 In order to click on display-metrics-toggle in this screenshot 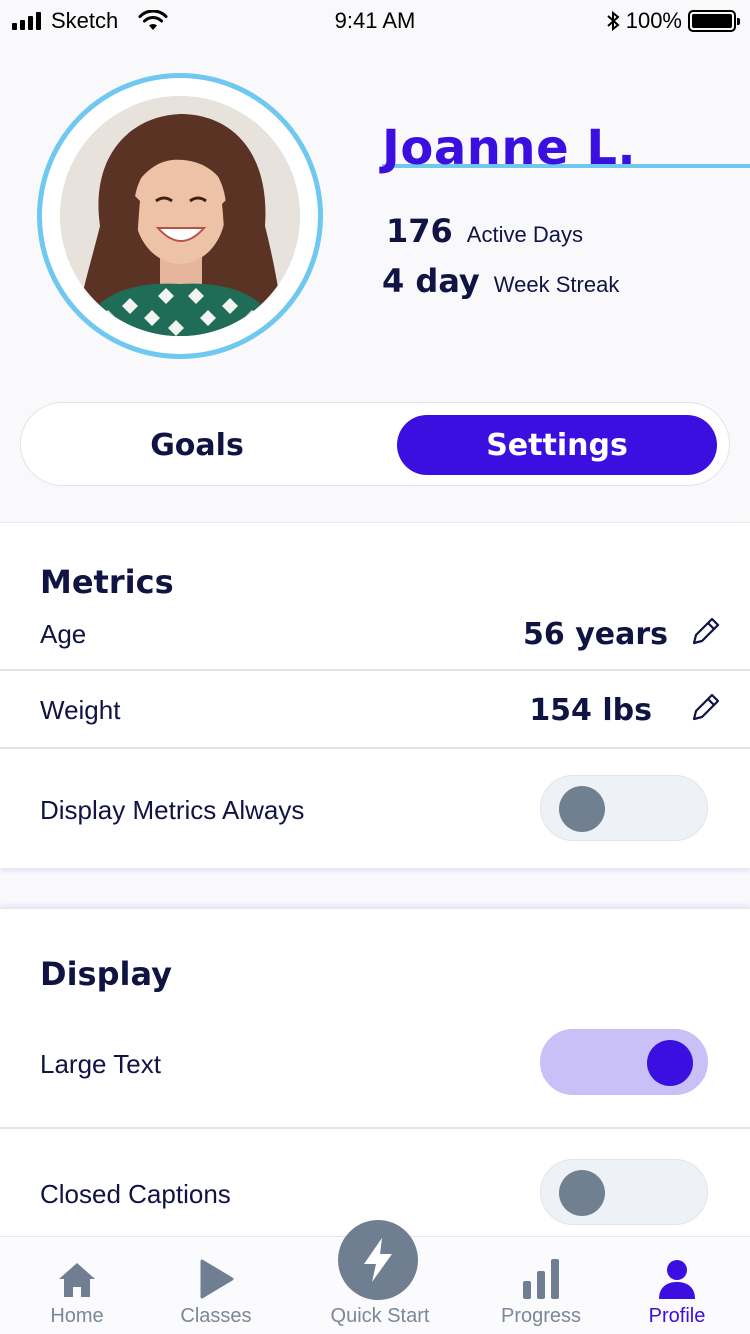, I will do `click(624, 808)`.